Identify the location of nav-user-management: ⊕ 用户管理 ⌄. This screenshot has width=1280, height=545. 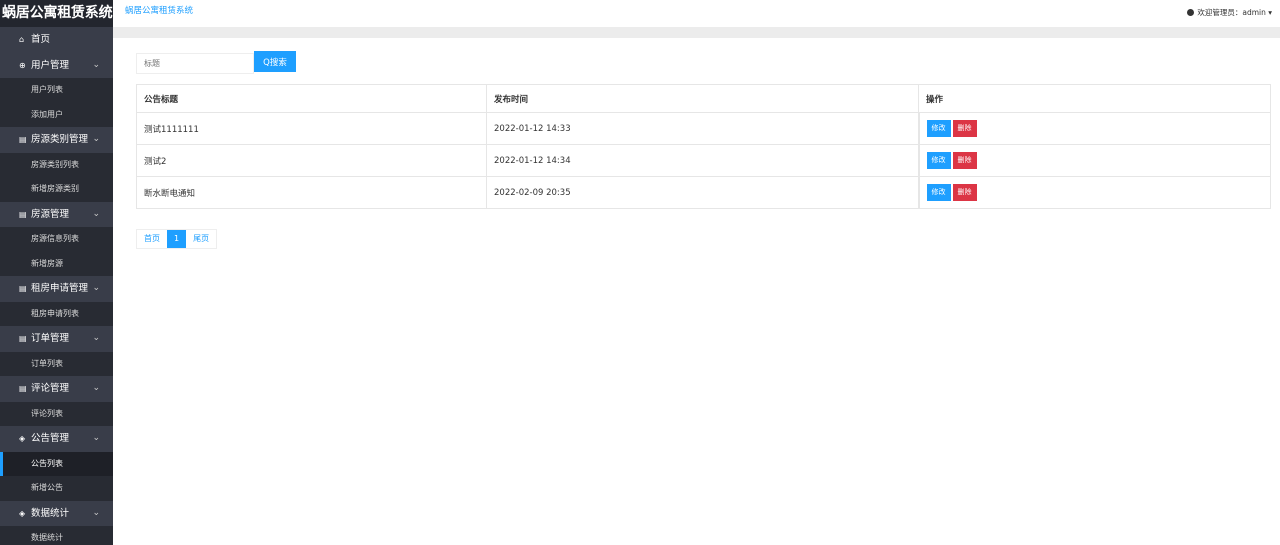
(56, 66).